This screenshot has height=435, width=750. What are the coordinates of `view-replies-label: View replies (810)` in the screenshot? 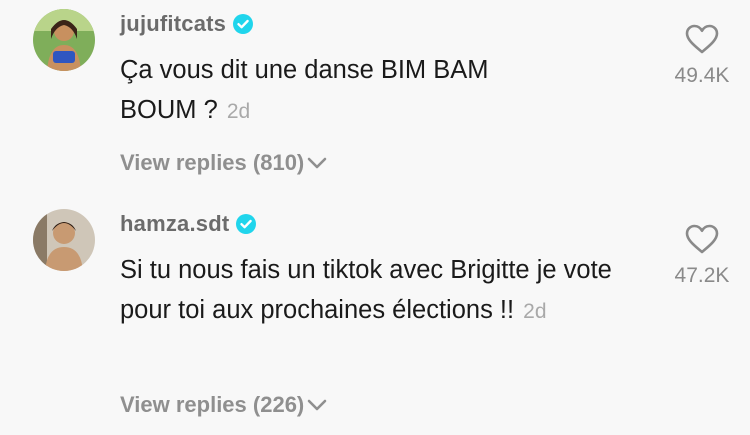 It's located at (212, 162).